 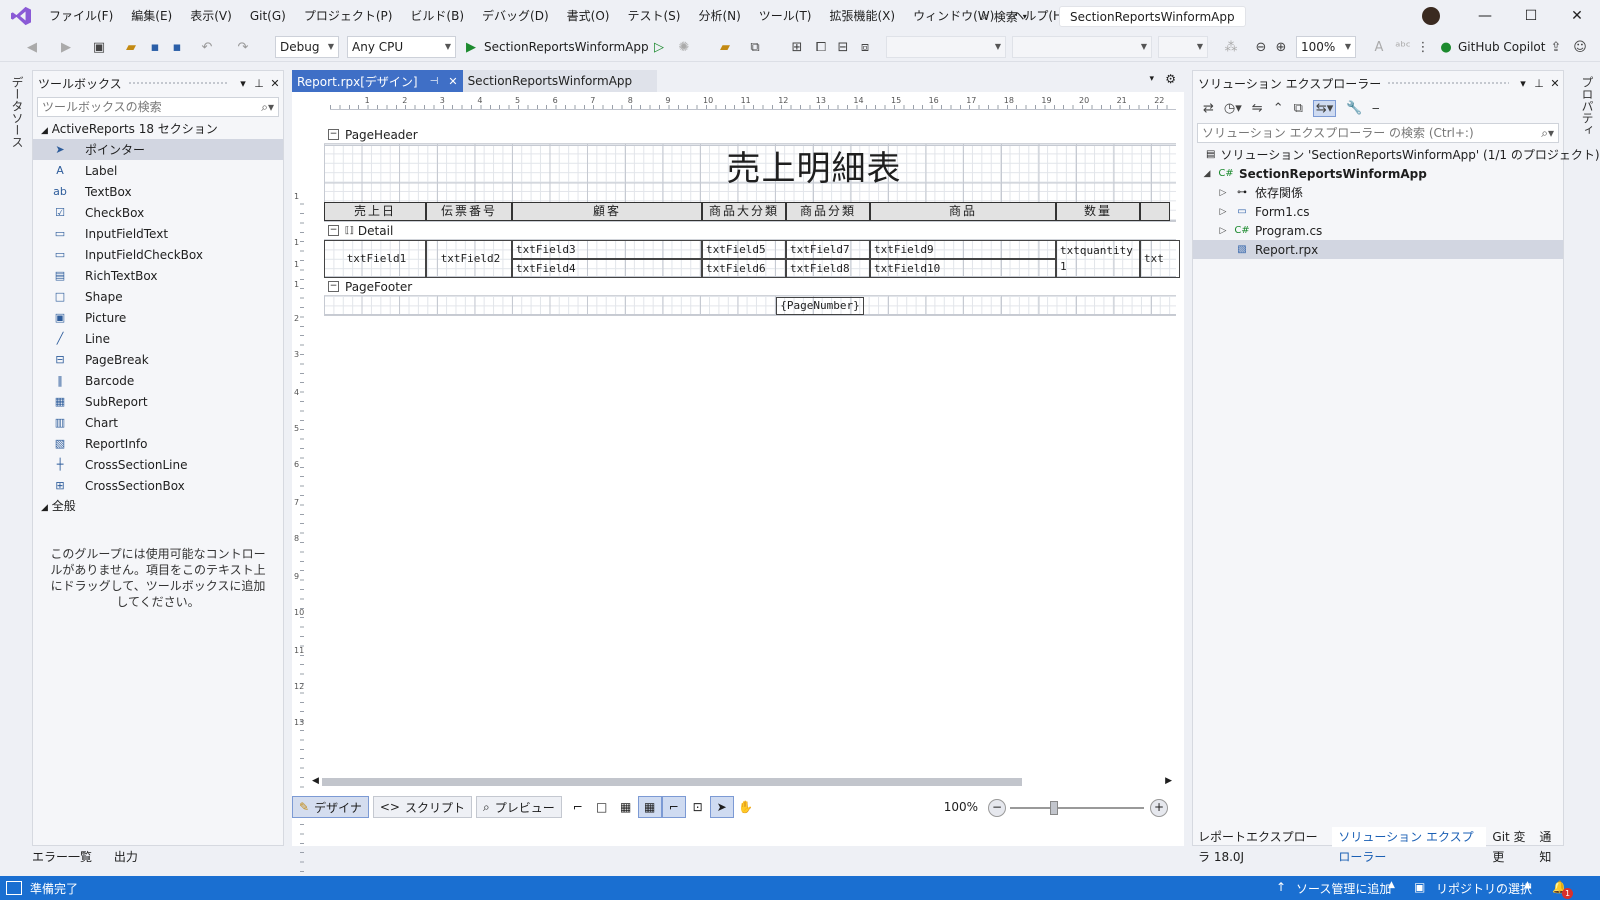 What do you see at coordinates (1379, 47) in the screenshot?
I see `font-color-icon: A` at bounding box center [1379, 47].